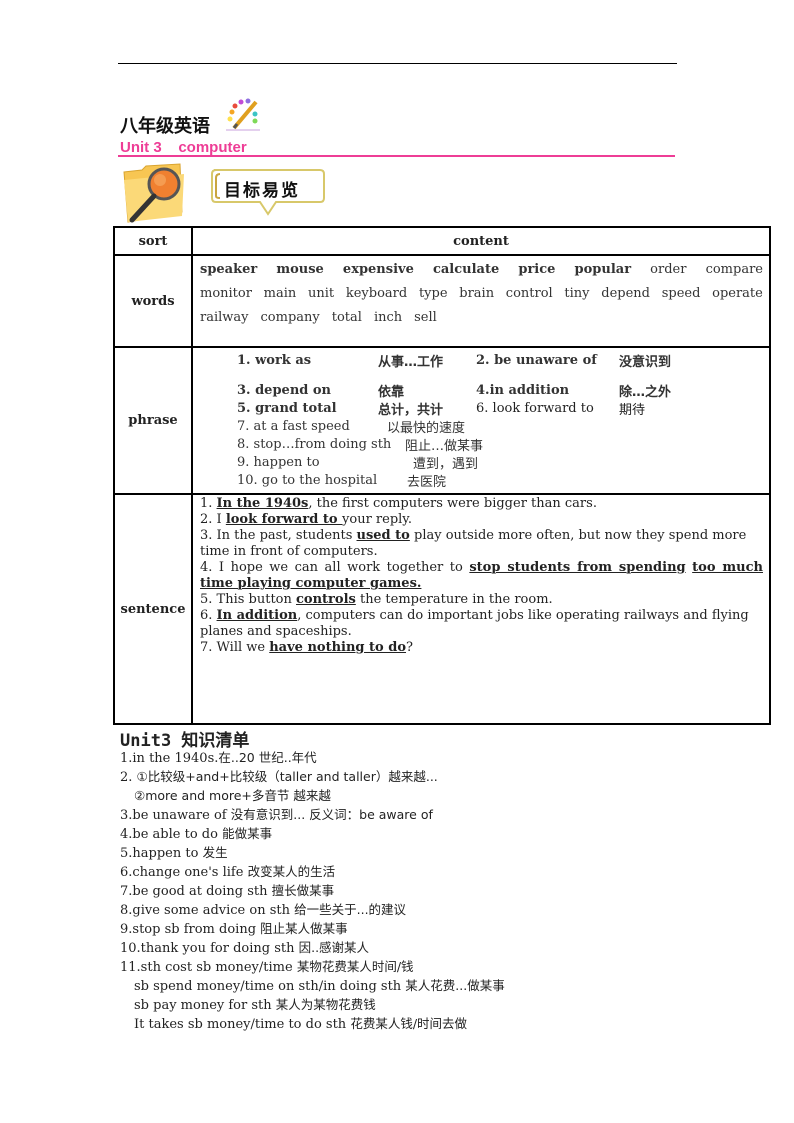 This screenshot has height=1123, width=794. What do you see at coordinates (128, 777) in the screenshot?
I see `knowledge-item-english: 2.` at bounding box center [128, 777].